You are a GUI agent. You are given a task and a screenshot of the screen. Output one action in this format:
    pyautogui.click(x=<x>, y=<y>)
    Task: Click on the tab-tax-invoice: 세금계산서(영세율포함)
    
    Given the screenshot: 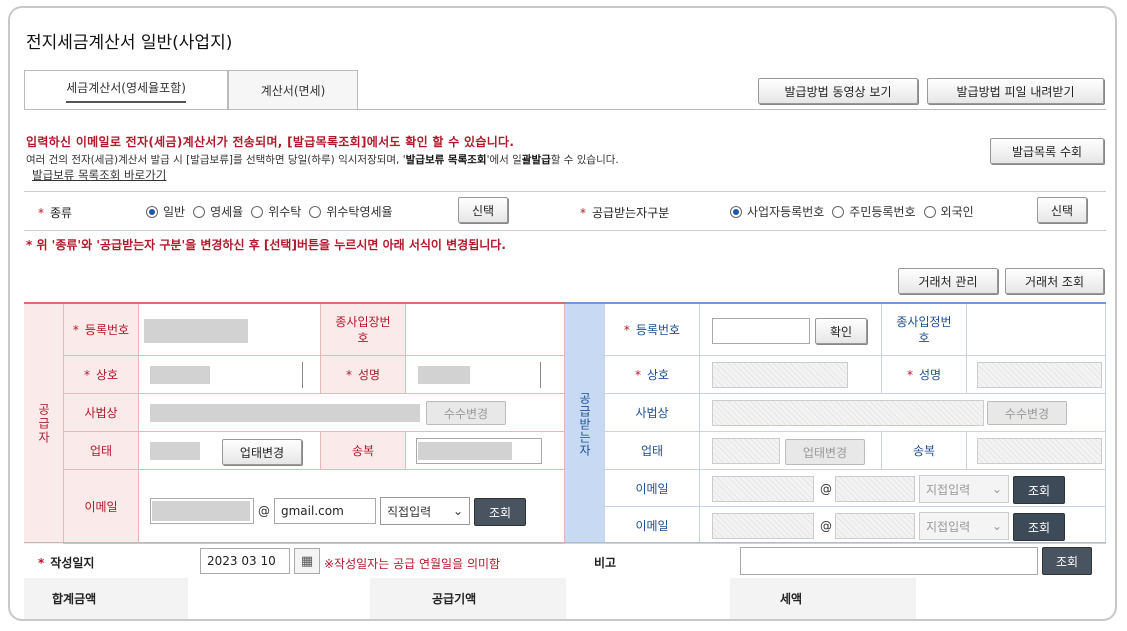 What is the action you would take?
    pyautogui.click(x=126, y=90)
    